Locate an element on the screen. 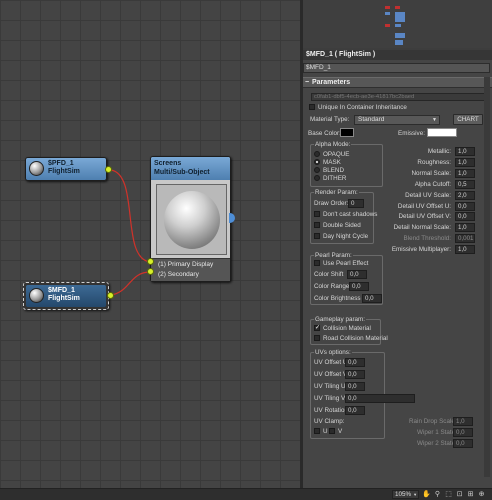 The image size is (492, 500). zoom-value: 105% is located at coordinates (403, 494).